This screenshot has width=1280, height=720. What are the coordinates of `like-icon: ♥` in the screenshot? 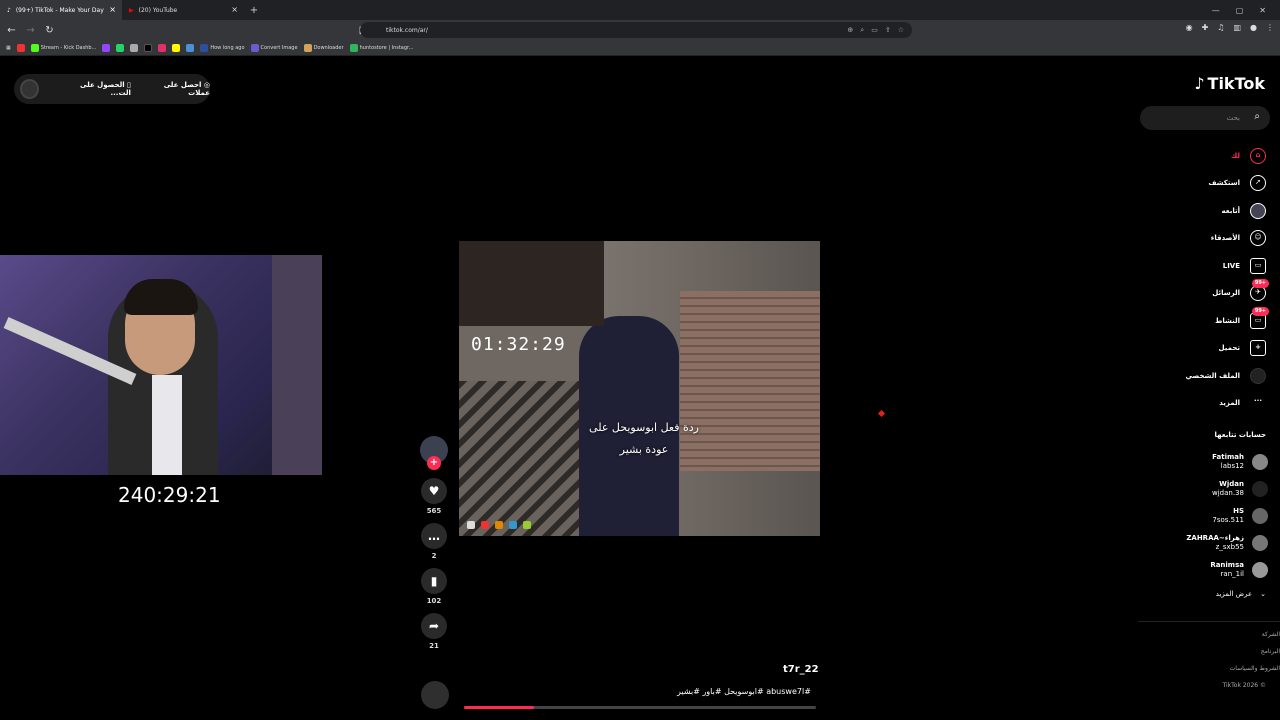 It's located at (434, 491).